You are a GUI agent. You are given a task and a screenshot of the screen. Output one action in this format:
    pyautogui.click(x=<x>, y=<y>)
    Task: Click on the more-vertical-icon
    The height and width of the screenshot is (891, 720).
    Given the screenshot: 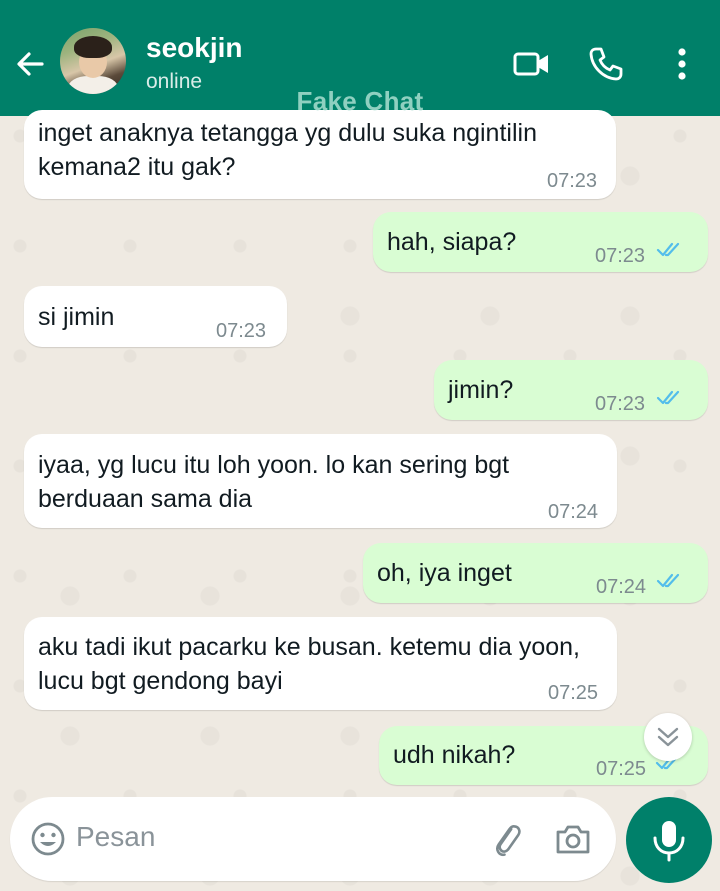 What is the action you would take?
    pyautogui.click(x=682, y=64)
    